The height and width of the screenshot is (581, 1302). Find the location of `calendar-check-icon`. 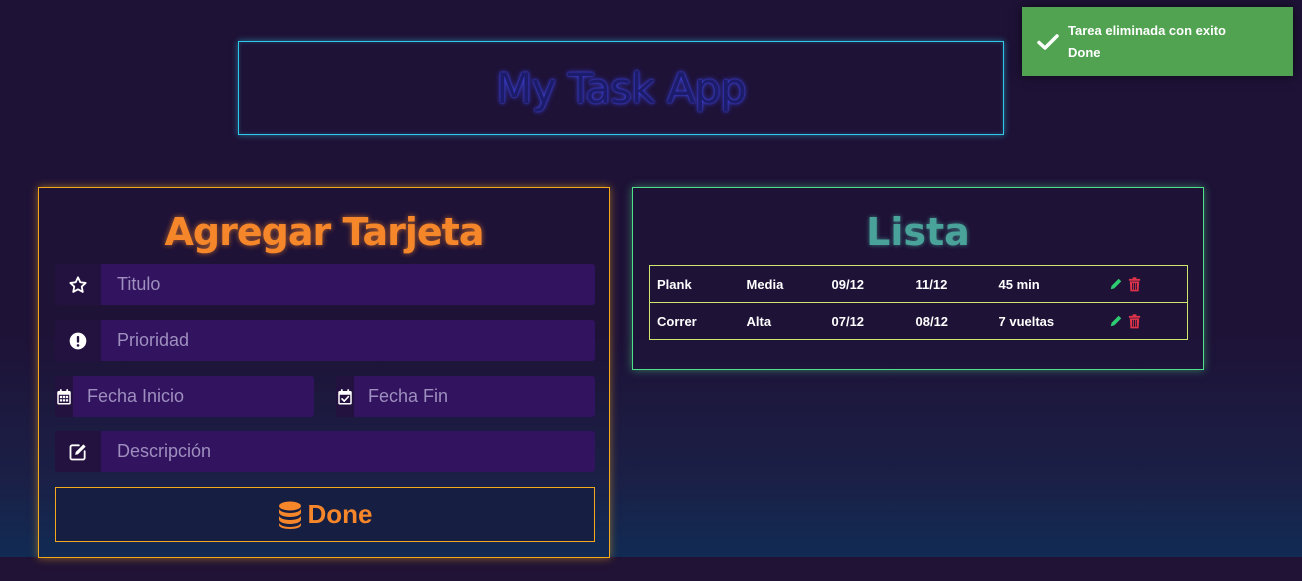

calendar-check-icon is located at coordinates (345, 396).